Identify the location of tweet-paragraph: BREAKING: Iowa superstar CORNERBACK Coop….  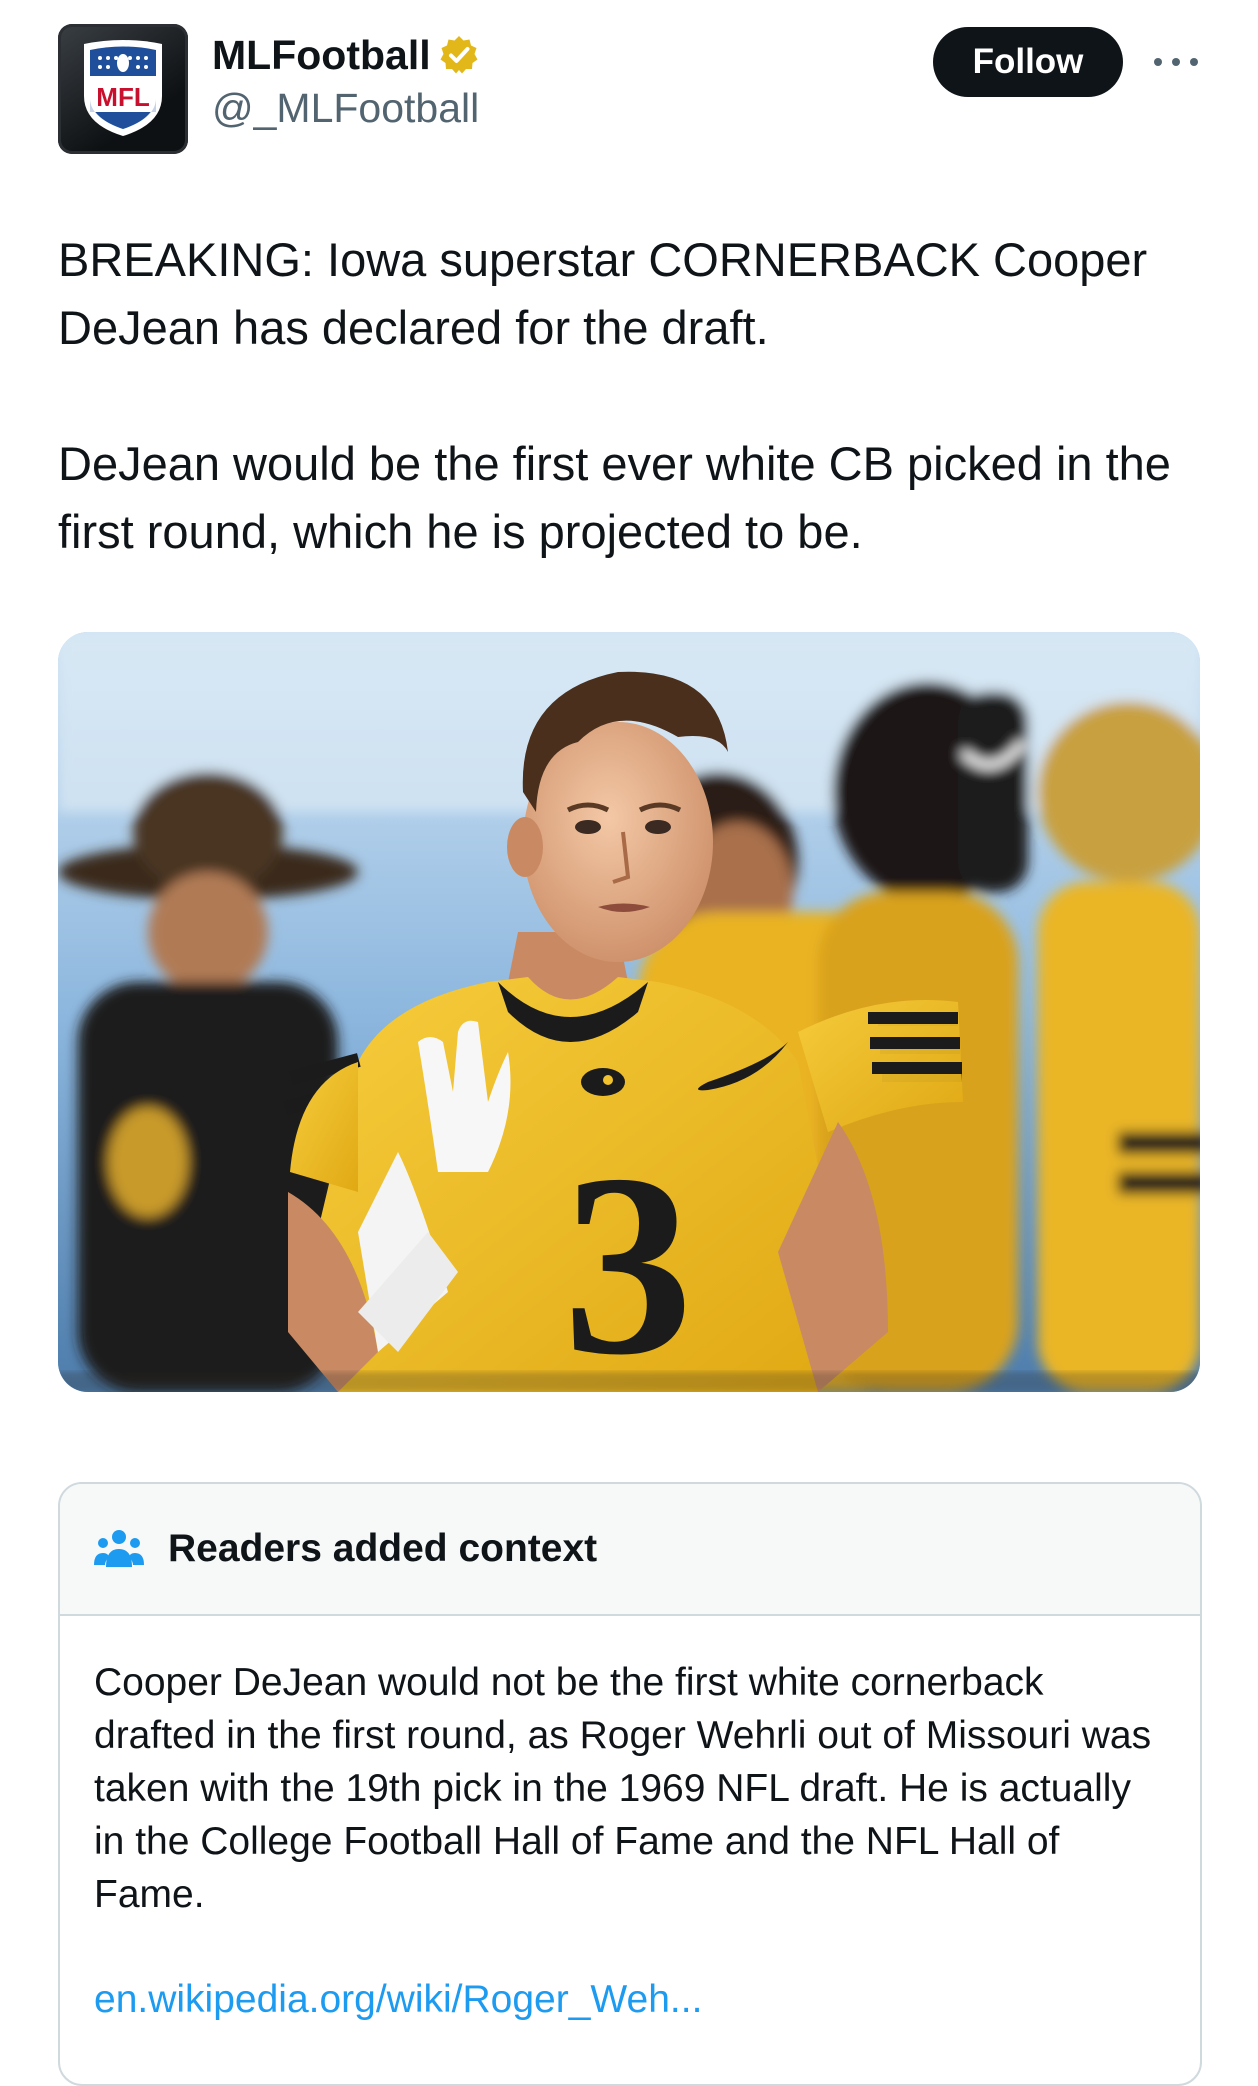
(603, 293).